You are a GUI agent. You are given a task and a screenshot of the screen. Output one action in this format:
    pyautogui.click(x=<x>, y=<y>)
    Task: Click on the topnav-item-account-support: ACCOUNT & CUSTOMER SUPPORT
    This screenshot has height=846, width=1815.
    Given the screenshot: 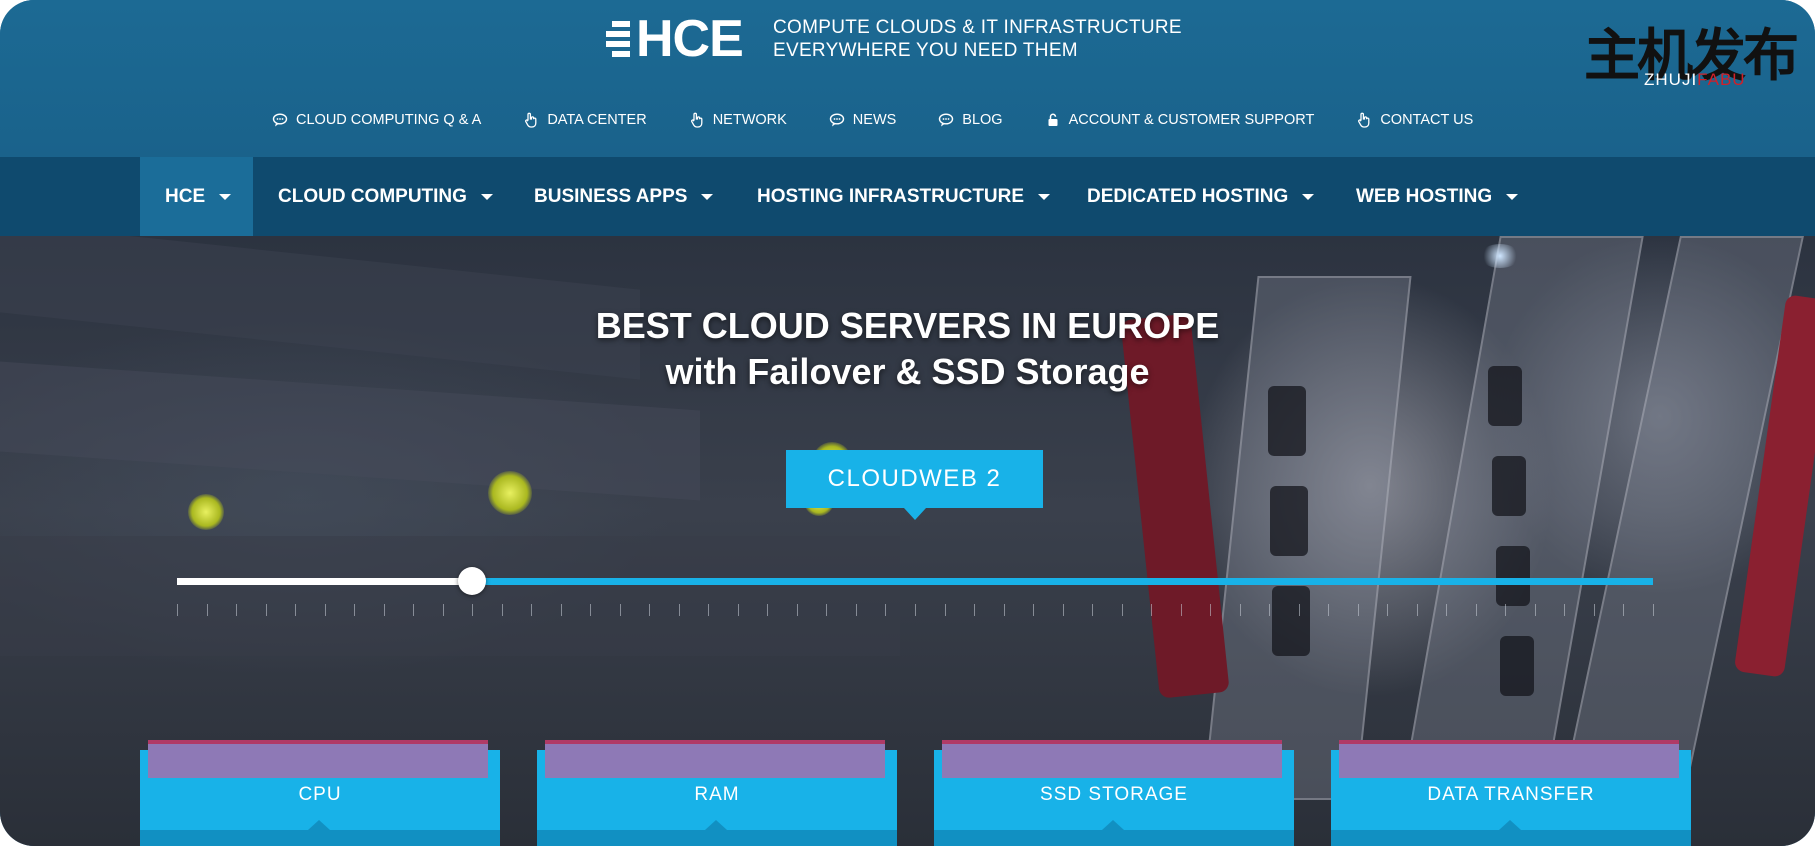 What is the action you would take?
    pyautogui.click(x=1180, y=120)
    